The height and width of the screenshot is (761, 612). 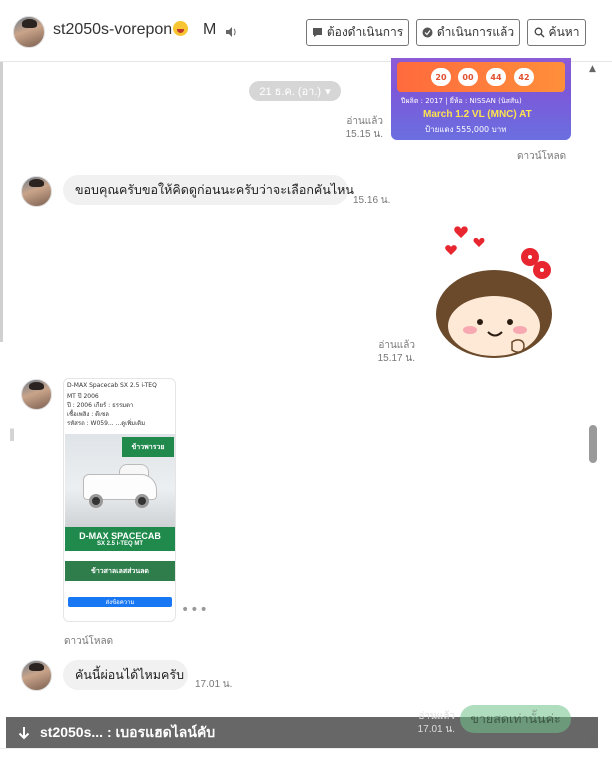 What do you see at coordinates (148, 447) in the screenshot?
I see `brand-banner: ข้าวพารวย` at bounding box center [148, 447].